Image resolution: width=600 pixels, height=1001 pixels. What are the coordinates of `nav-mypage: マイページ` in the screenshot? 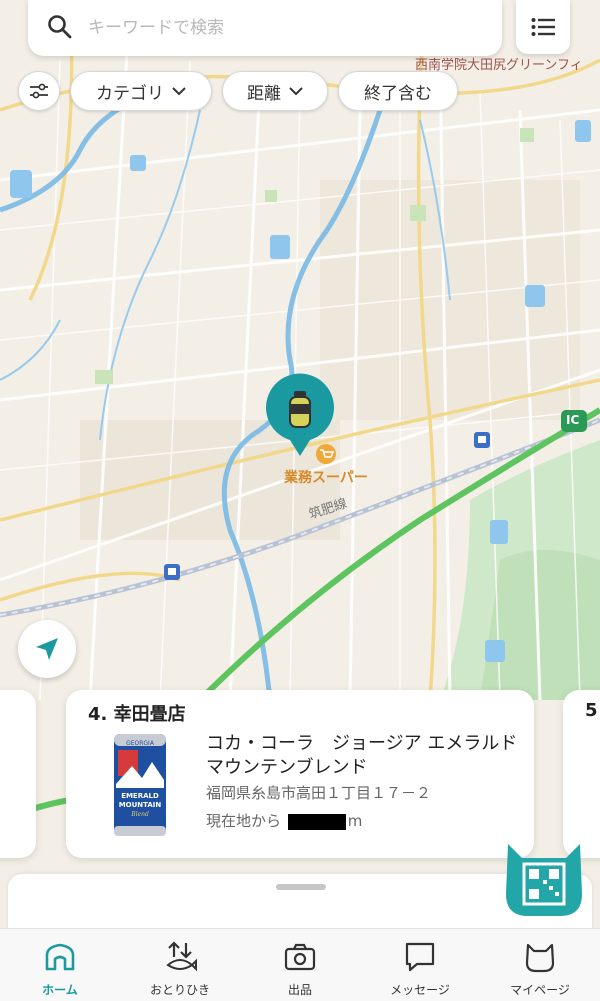 It's located at (540, 965).